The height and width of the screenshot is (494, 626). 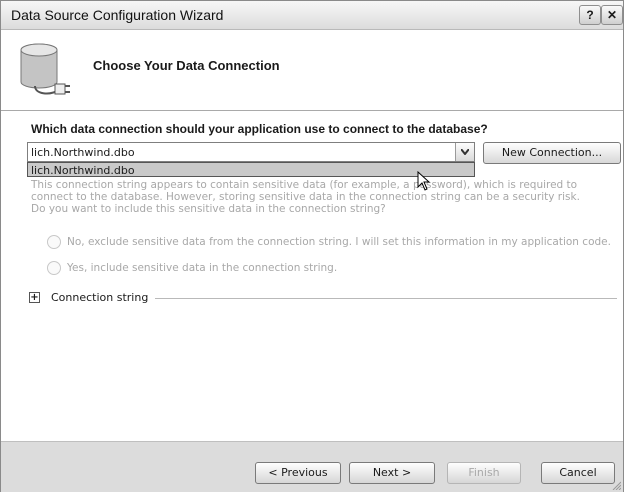 What do you see at coordinates (251, 152) in the screenshot?
I see `connection-combobox: lich.Northwind.dbo` at bounding box center [251, 152].